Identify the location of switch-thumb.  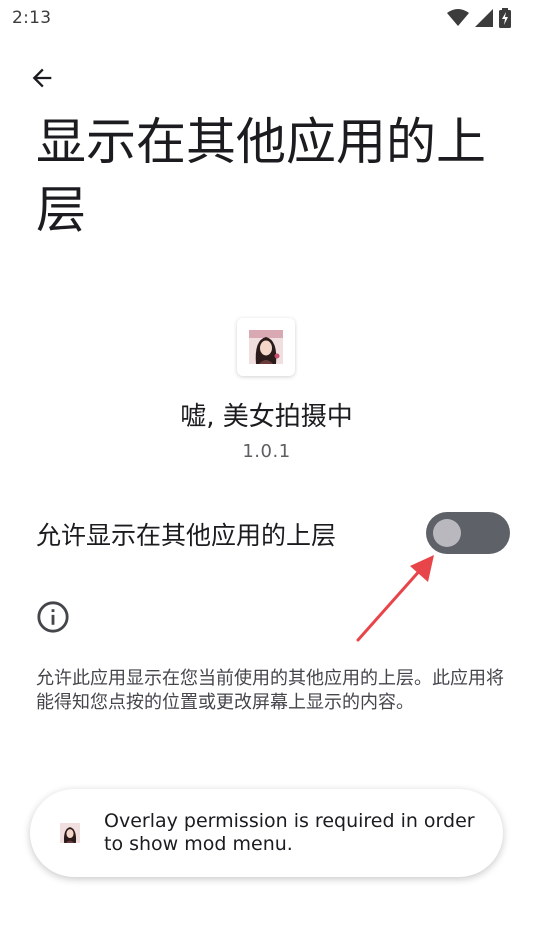
(447, 533).